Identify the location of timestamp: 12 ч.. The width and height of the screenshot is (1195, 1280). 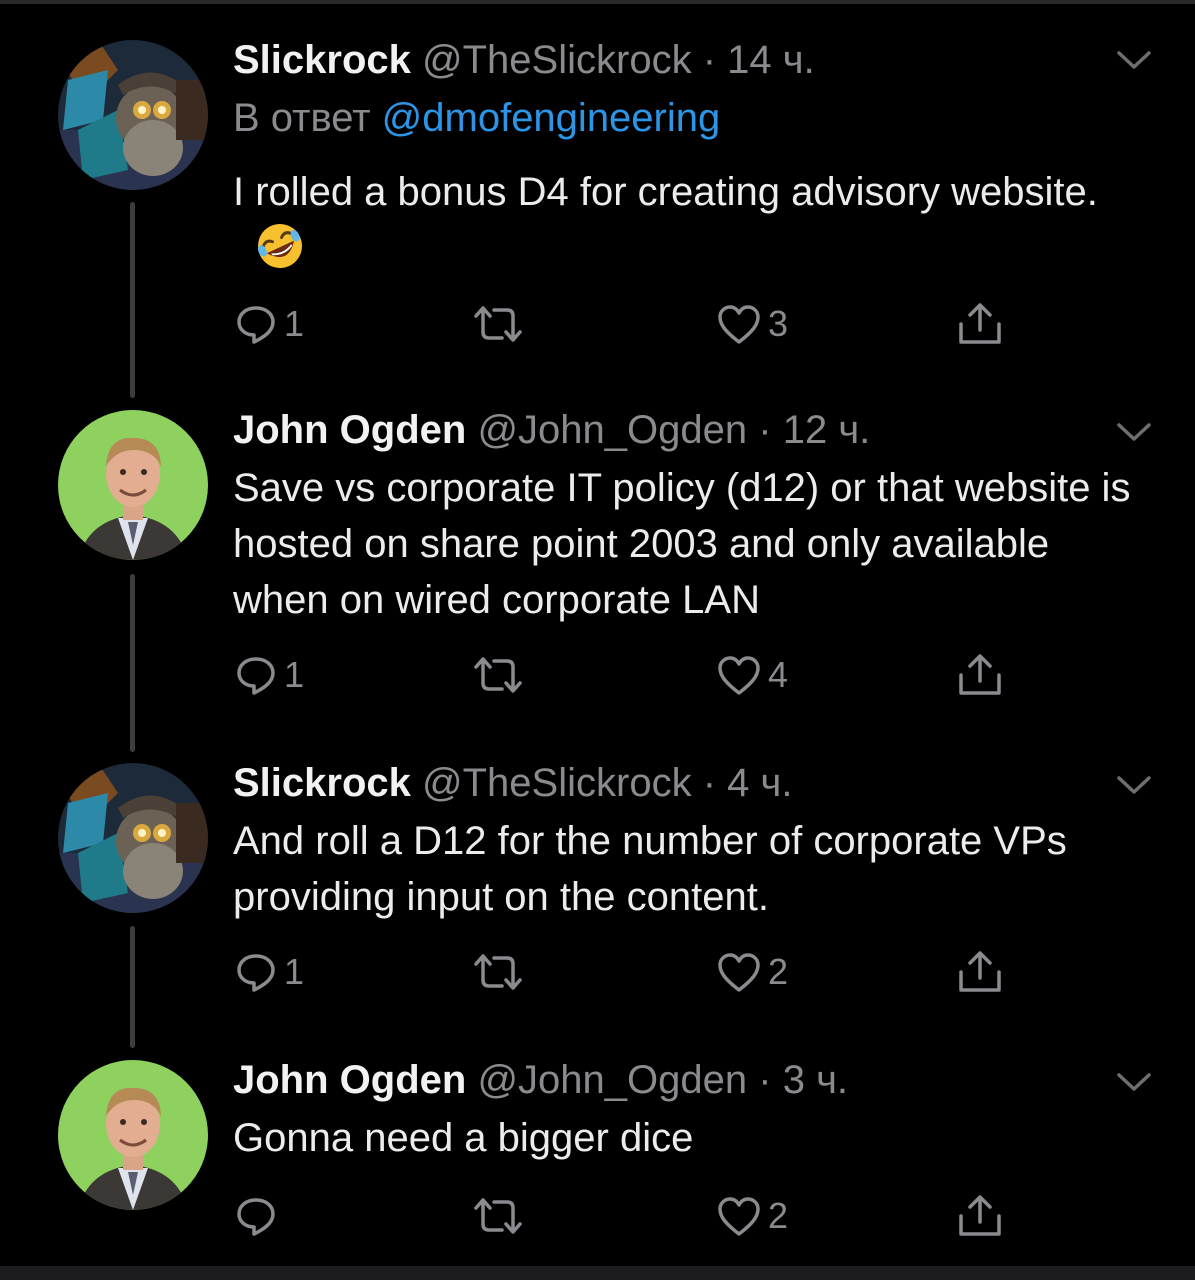
(827, 430).